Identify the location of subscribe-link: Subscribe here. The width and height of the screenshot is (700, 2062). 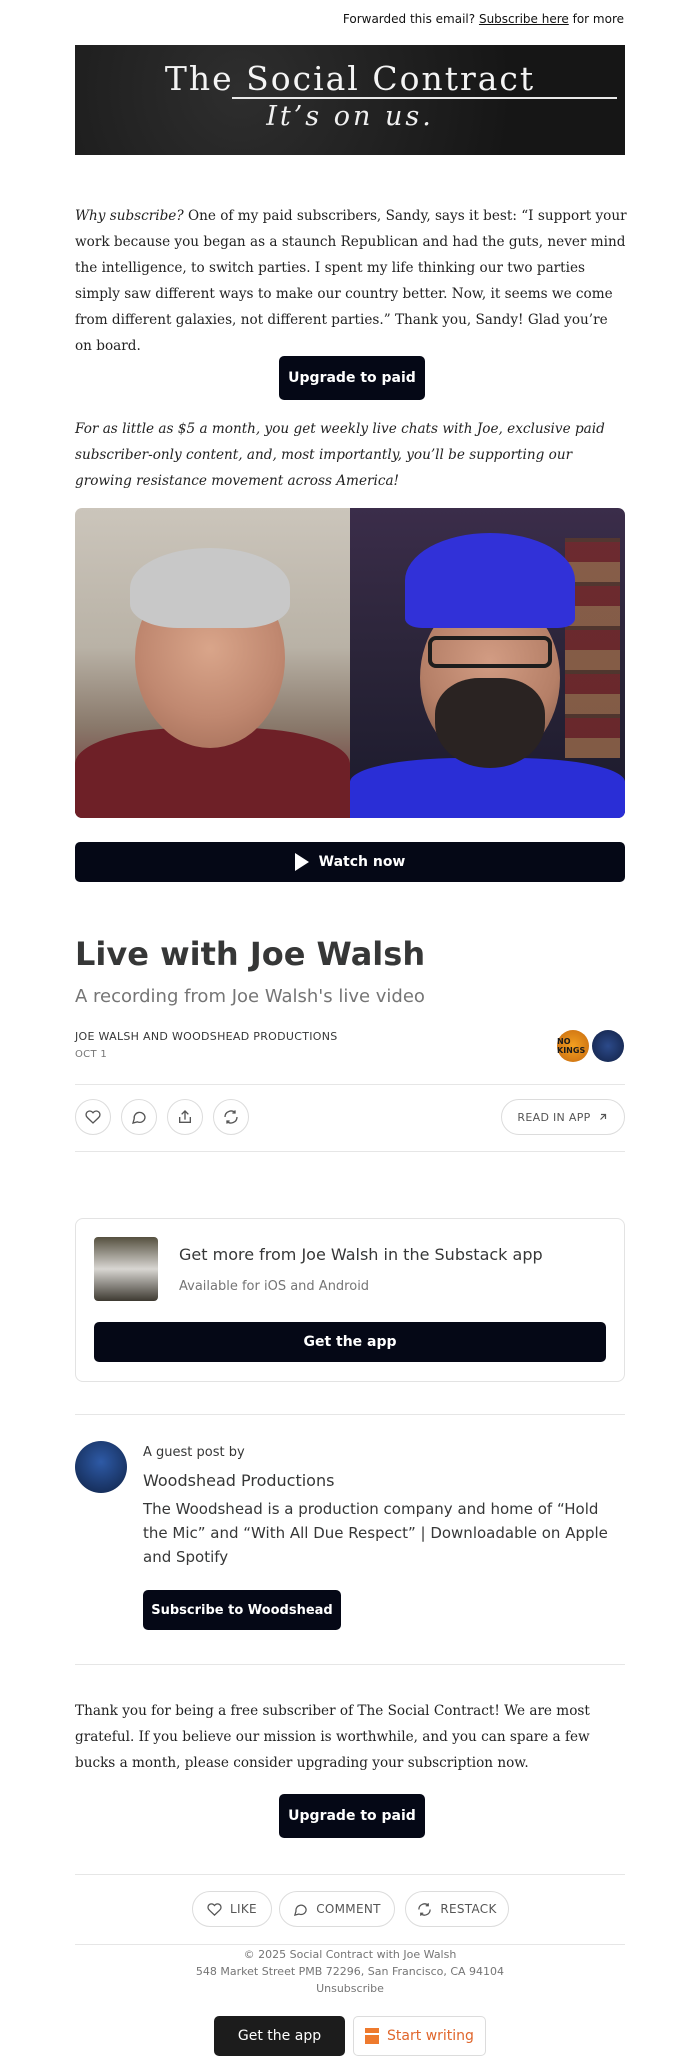
(524, 19).